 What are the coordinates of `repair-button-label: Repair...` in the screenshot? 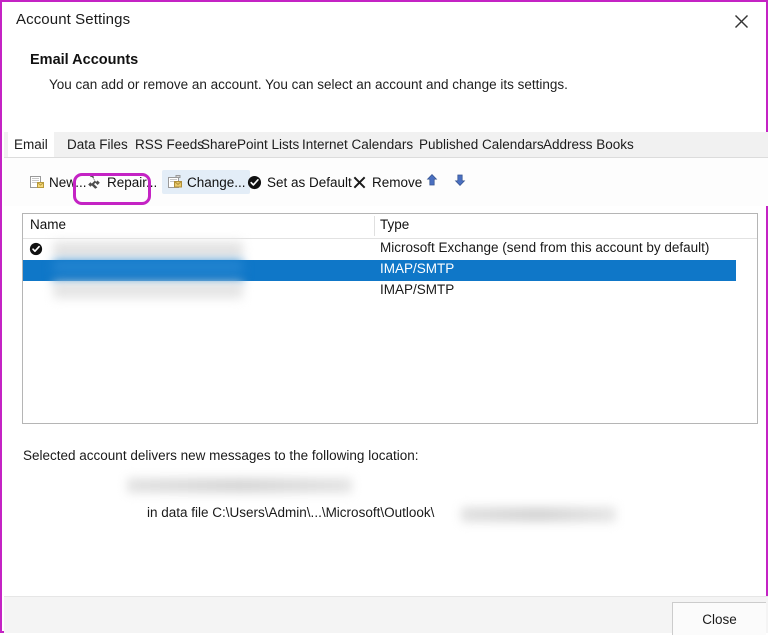 It's located at (132, 182).